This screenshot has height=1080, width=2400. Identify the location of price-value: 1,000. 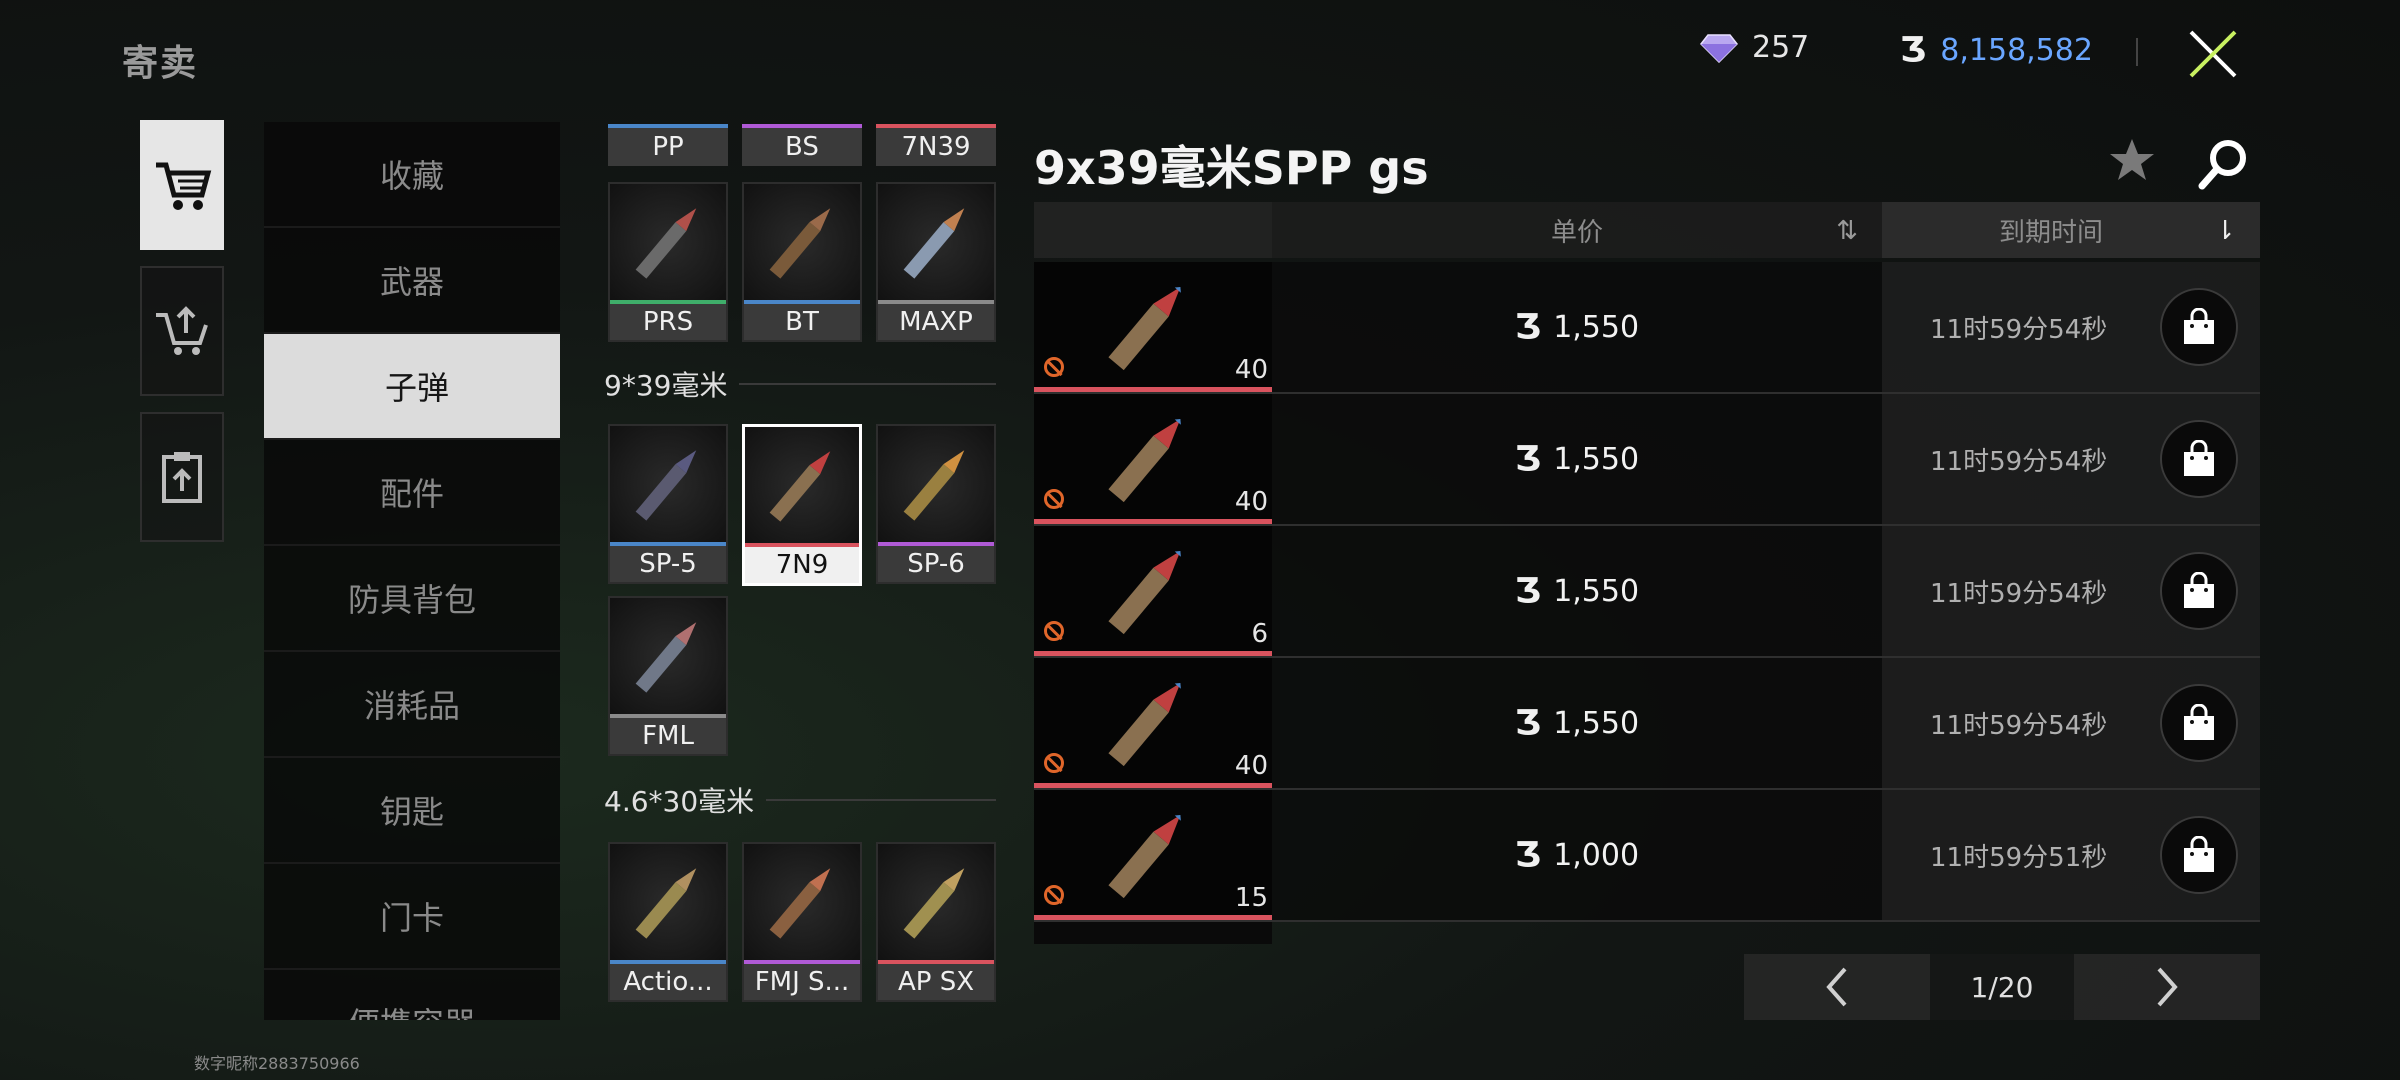
(1596, 855).